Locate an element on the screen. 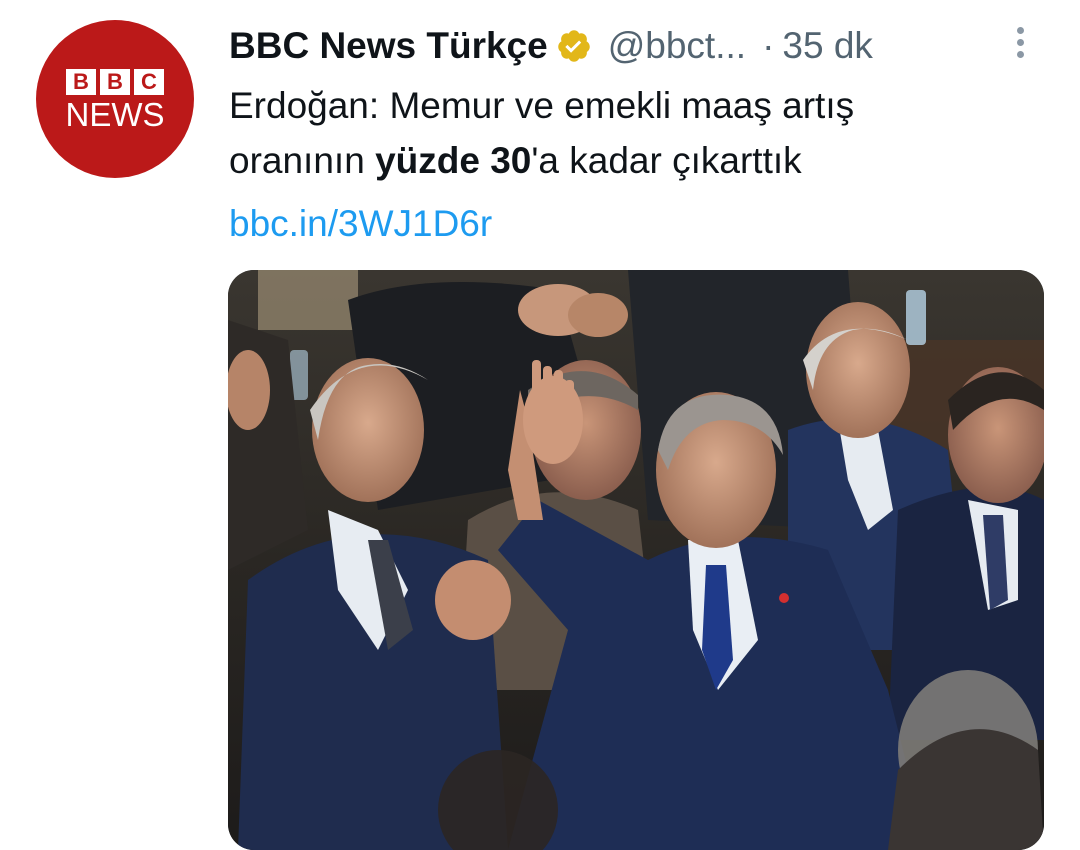 The image size is (1080, 850). tweet-text-line1: Erdoğan: Memur ve emekli maaş artış is located at coordinates (542, 105).